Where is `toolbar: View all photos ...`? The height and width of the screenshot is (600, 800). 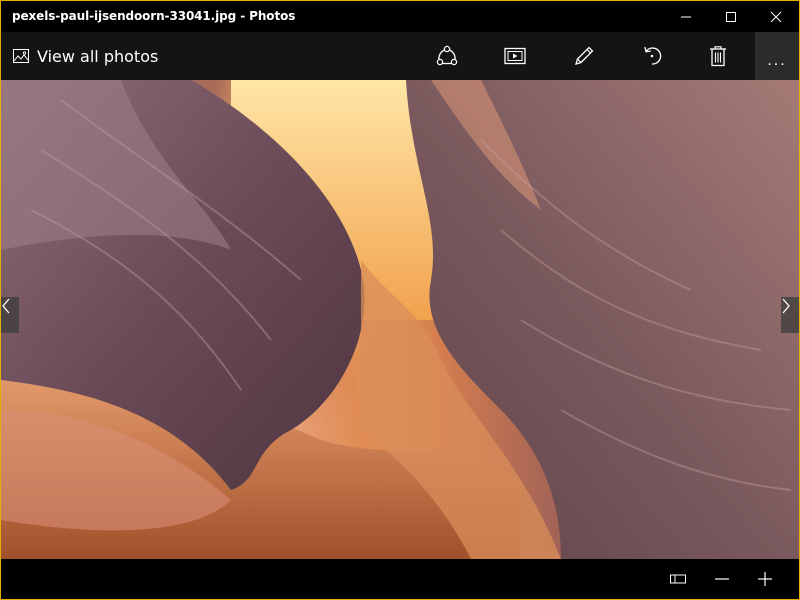
toolbar: View all photos ... is located at coordinates (400, 56).